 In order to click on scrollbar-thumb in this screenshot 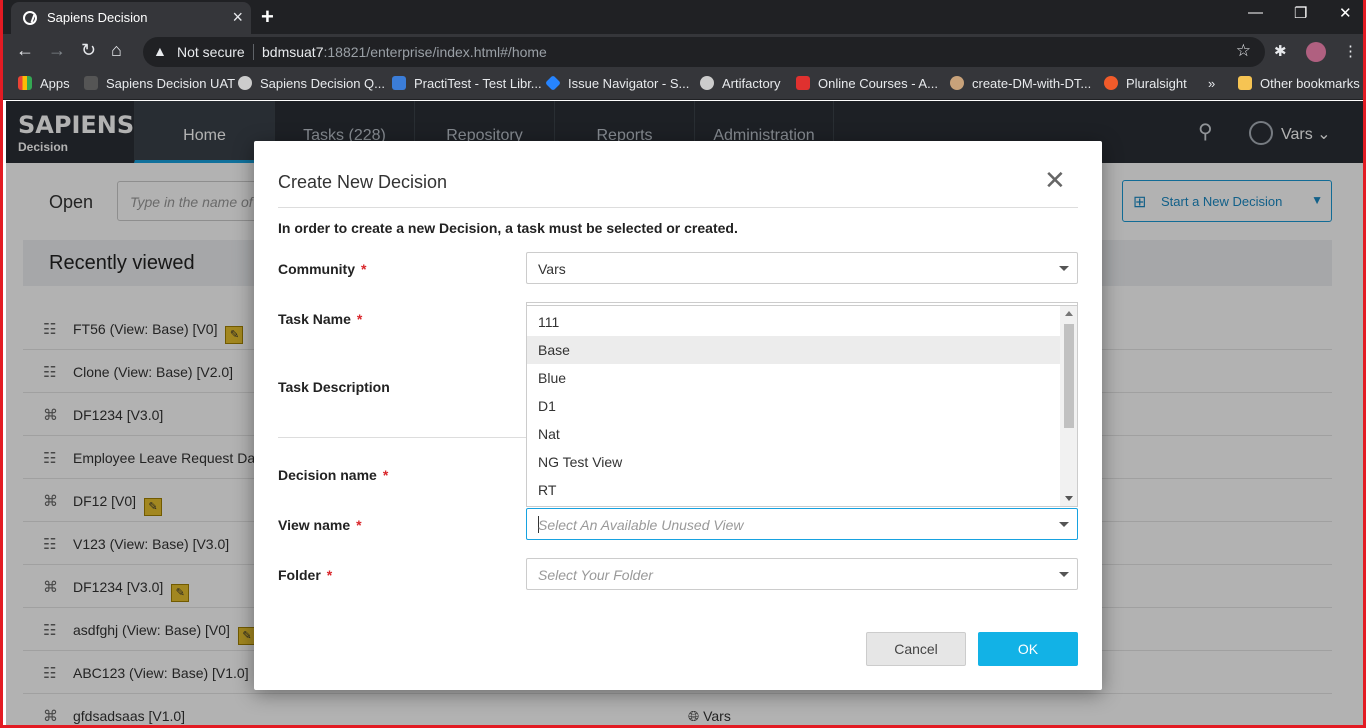, I will do `click(1069, 376)`.